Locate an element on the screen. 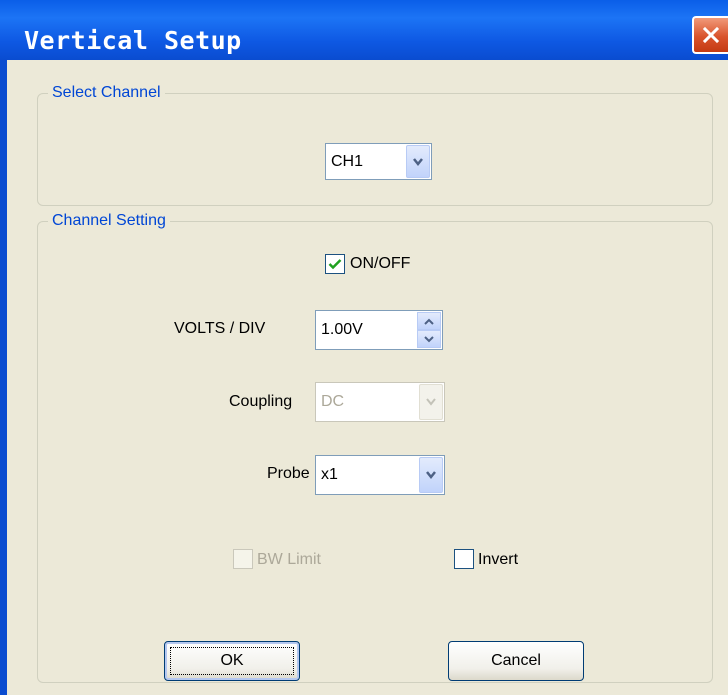 Image resolution: width=728 pixels, height=695 pixels. on-off-label: ON/OFF is located at coordinates (380, 263).